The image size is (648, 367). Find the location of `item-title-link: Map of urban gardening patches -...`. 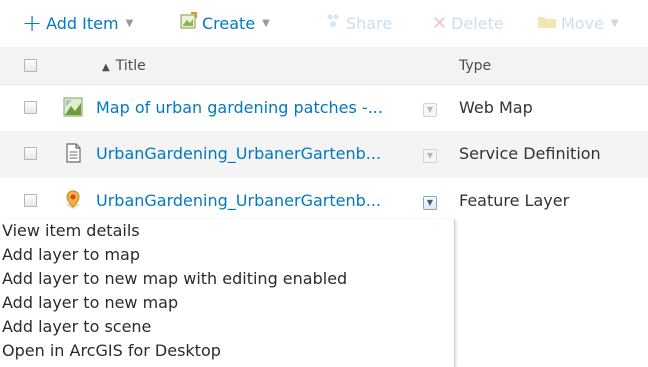

item-title-link: Map of urban gardening patches -... is located at coordinates (239, 107).